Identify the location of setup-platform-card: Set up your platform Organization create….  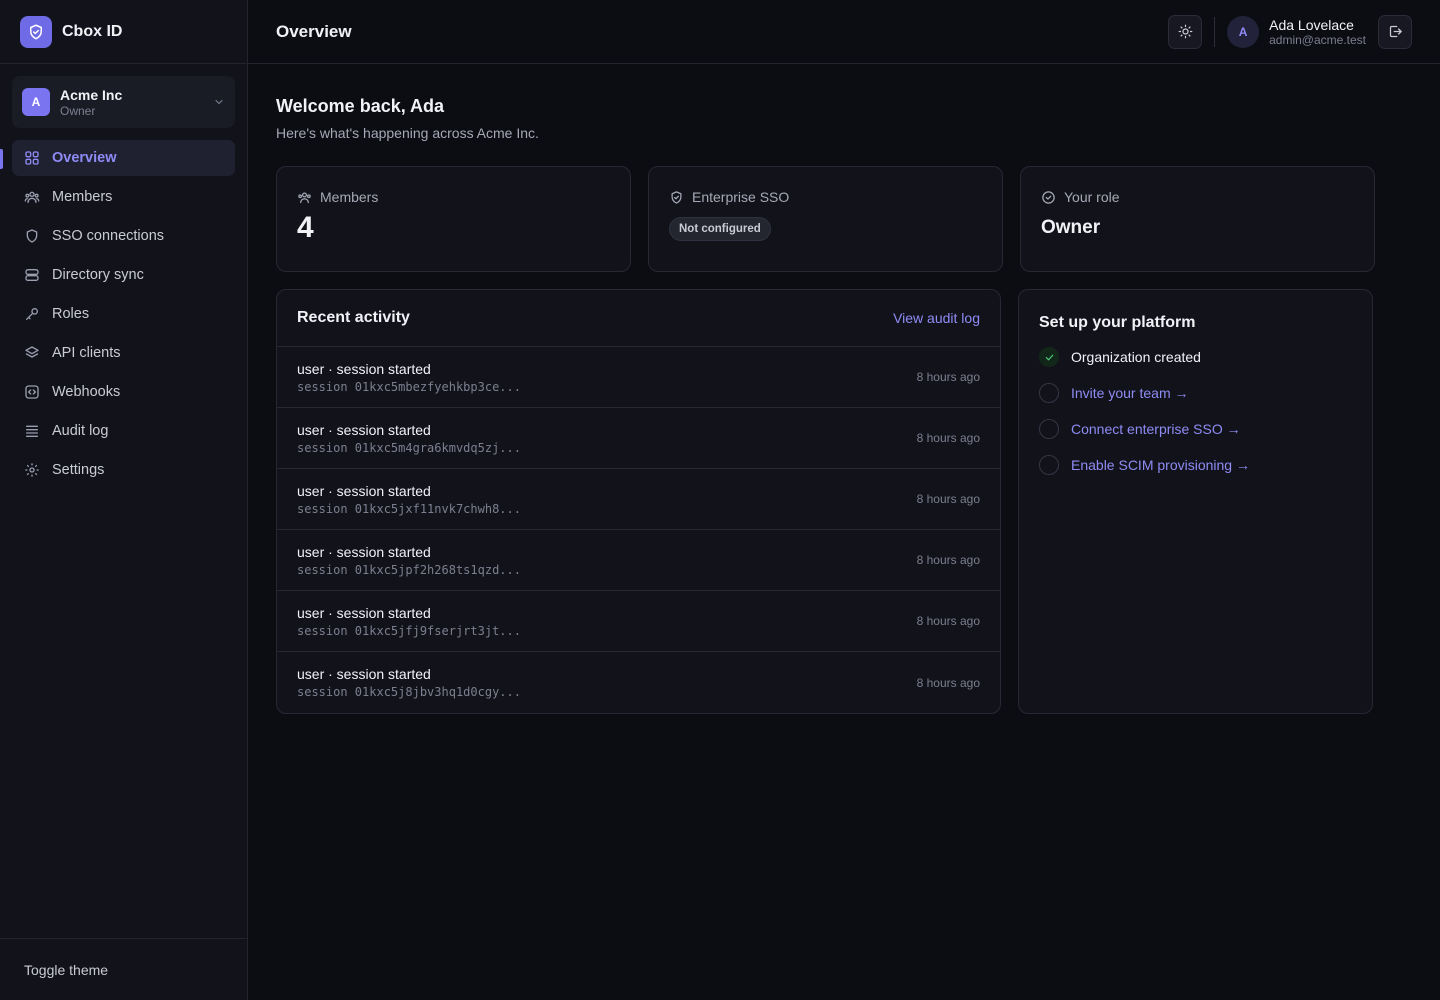
(1195, 501).